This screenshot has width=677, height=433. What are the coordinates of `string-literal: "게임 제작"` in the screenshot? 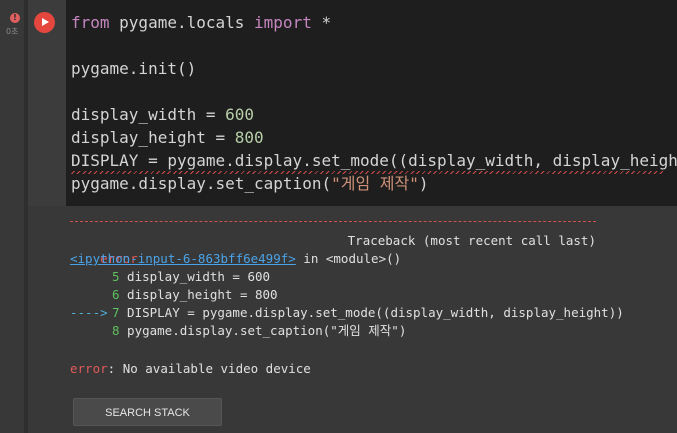 It's located at (375, 183).